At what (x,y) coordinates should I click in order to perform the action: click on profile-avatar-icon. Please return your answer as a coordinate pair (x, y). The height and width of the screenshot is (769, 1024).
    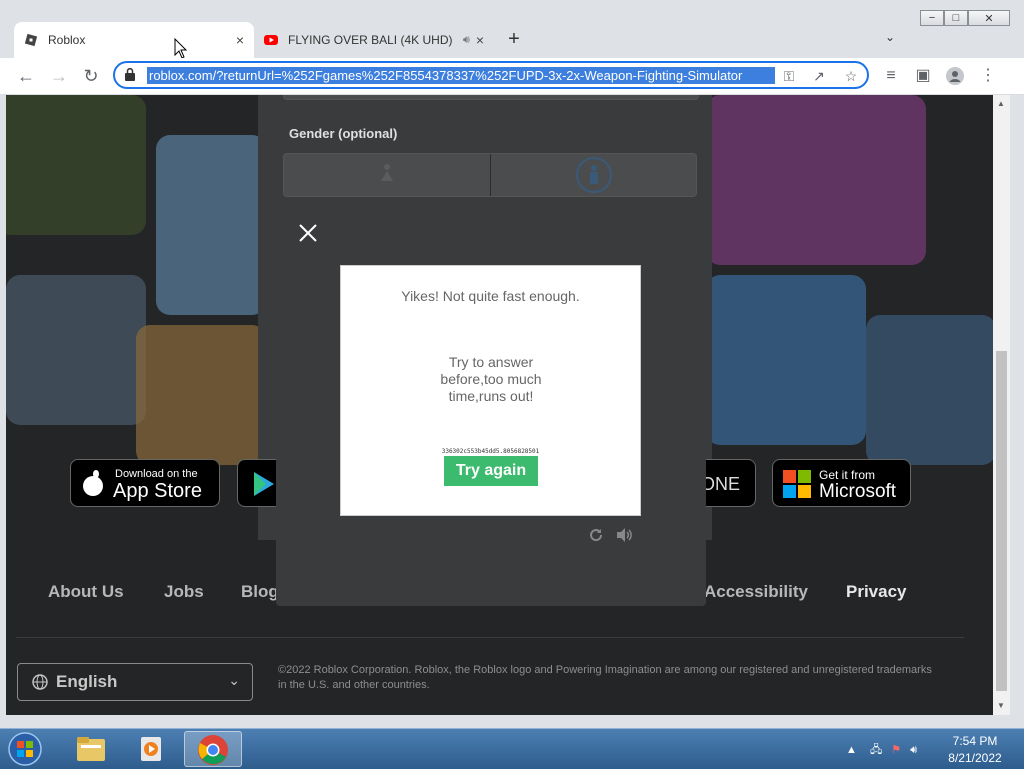
    Looking at the image, I should click on (955, 76).